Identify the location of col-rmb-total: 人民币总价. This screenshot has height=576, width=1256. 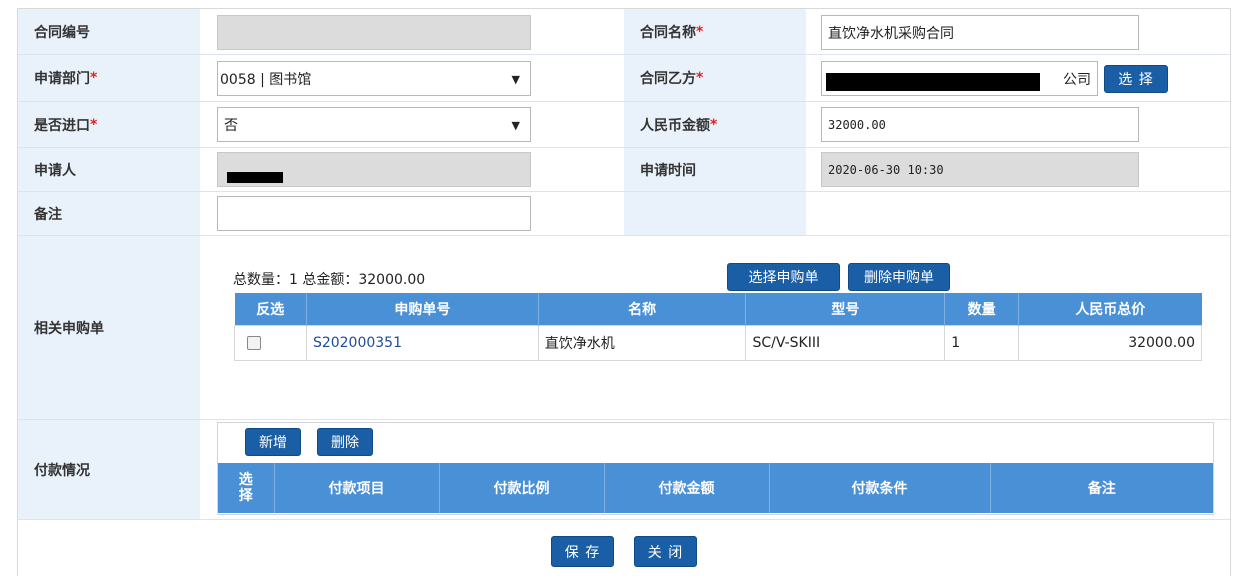
(1110, 309).